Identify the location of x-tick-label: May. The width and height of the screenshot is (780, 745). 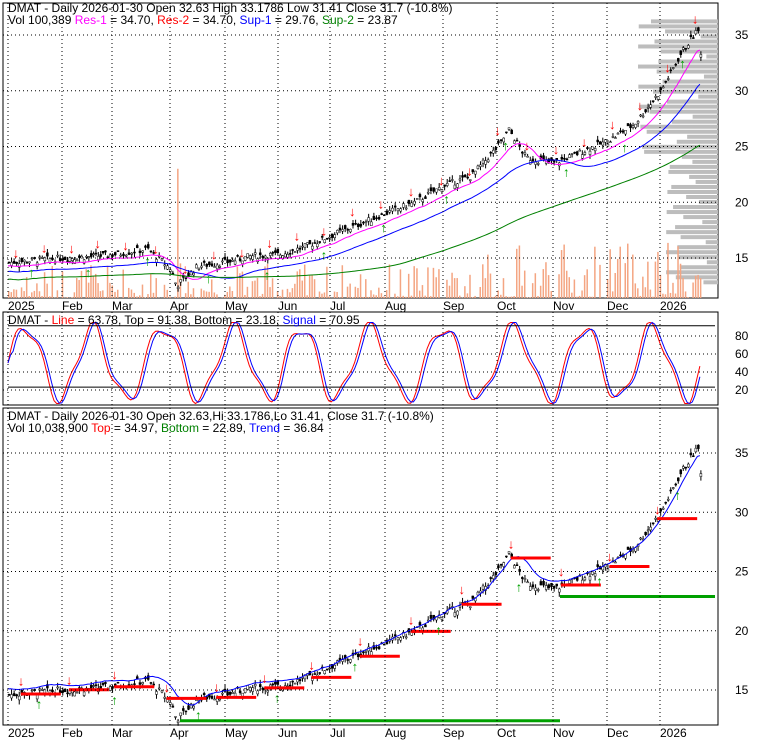
(236, 733).